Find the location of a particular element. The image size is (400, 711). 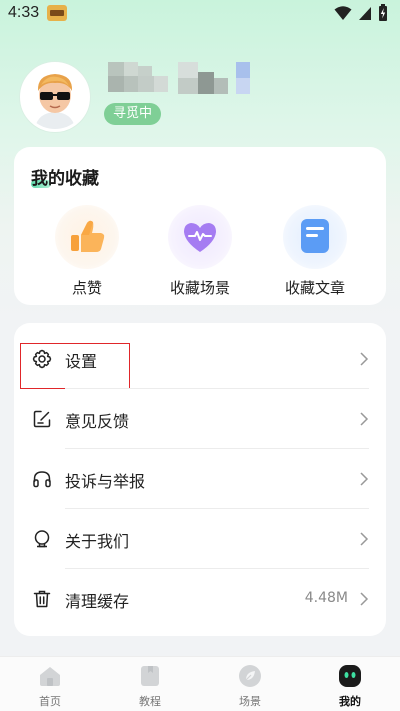

leaf-icon is located at coordinates (250, 676).